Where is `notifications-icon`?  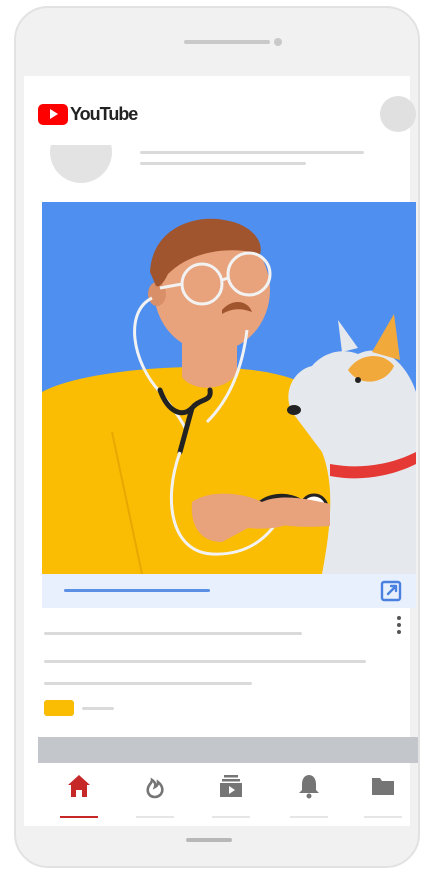
notifications-icon is located at coordinates (309, 787).